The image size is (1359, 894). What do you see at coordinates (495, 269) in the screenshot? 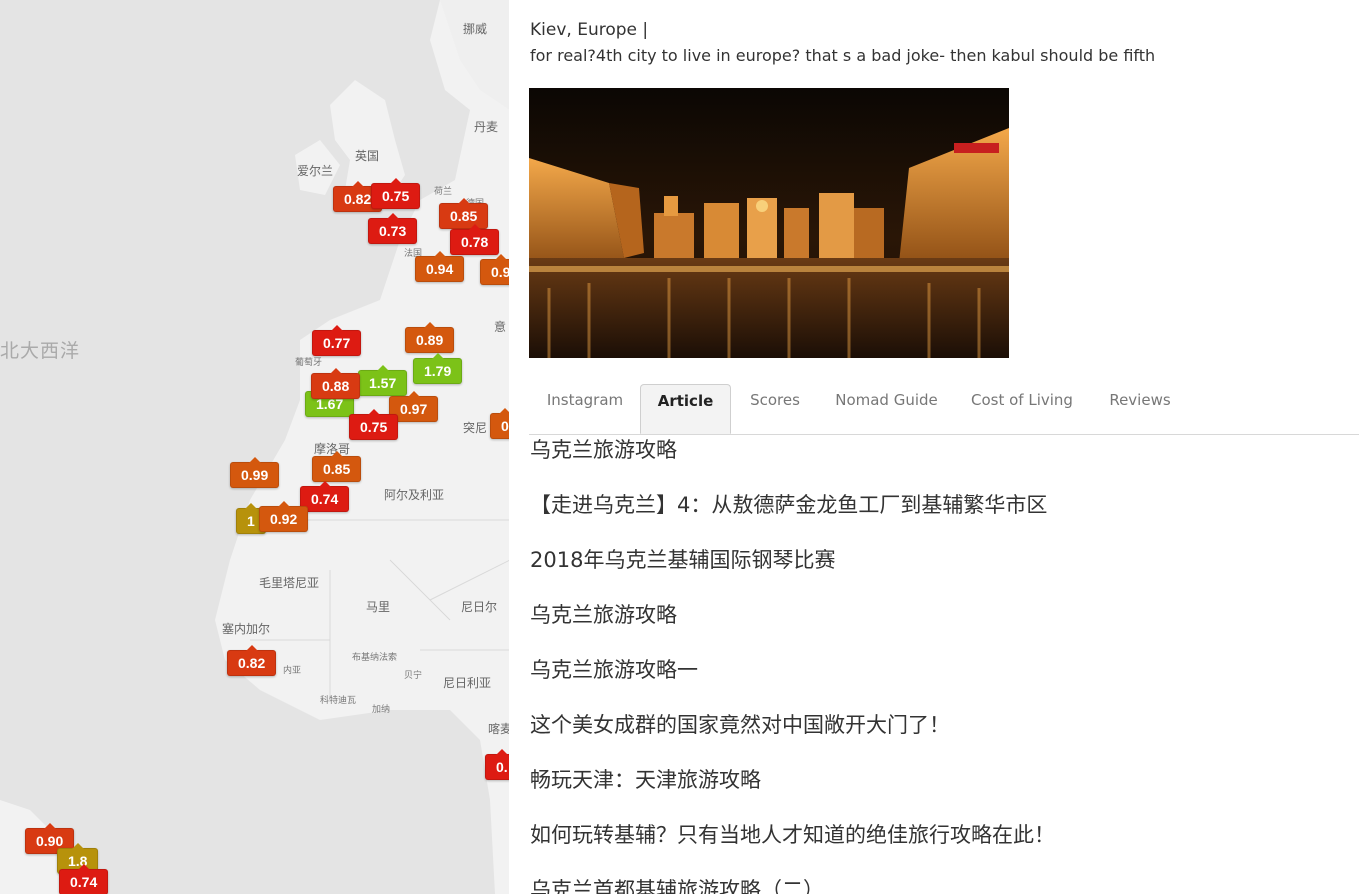
I see `city-score-marker: 0.9` at bounding box center [495, 269].